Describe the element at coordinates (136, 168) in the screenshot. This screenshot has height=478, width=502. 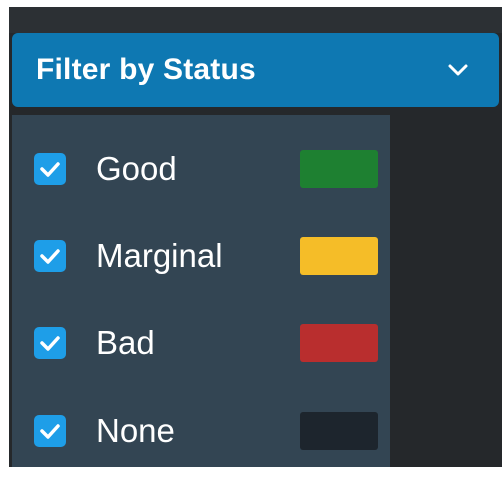
I see `status-label: Good` at that location.